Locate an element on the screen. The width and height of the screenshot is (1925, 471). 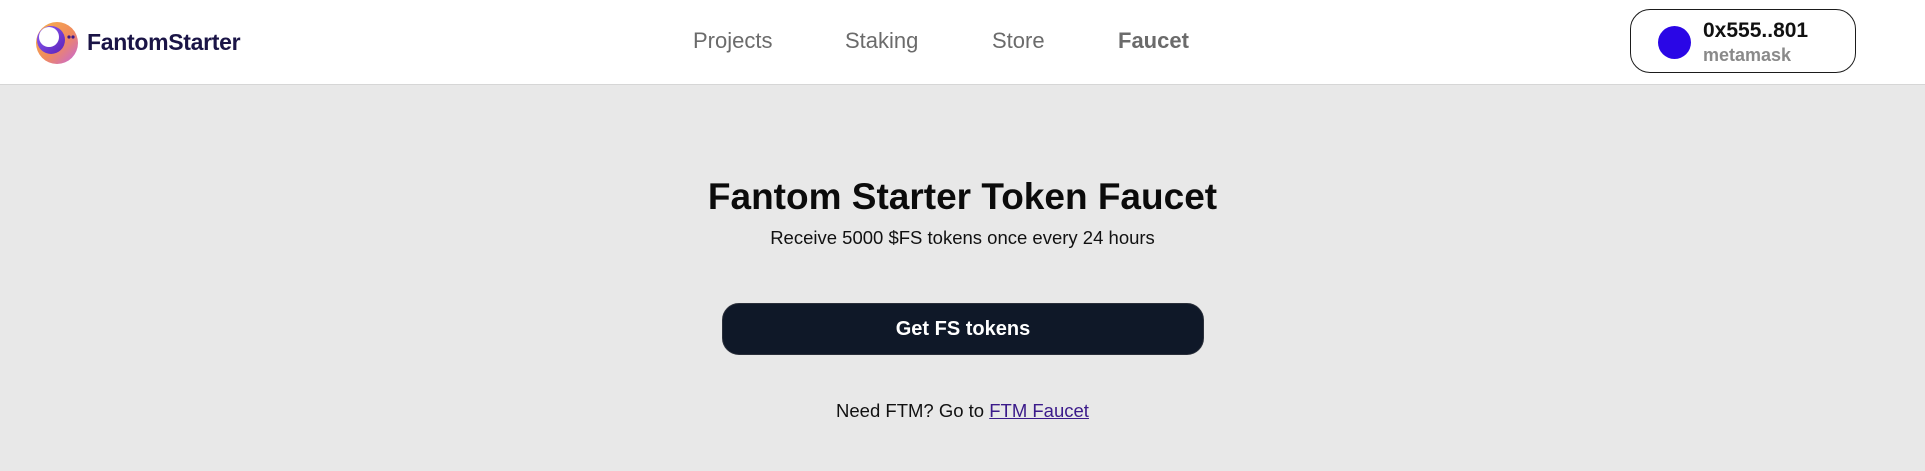
ftm-faucet-link: FTM Faucet is located at coordinates (1039, 410).